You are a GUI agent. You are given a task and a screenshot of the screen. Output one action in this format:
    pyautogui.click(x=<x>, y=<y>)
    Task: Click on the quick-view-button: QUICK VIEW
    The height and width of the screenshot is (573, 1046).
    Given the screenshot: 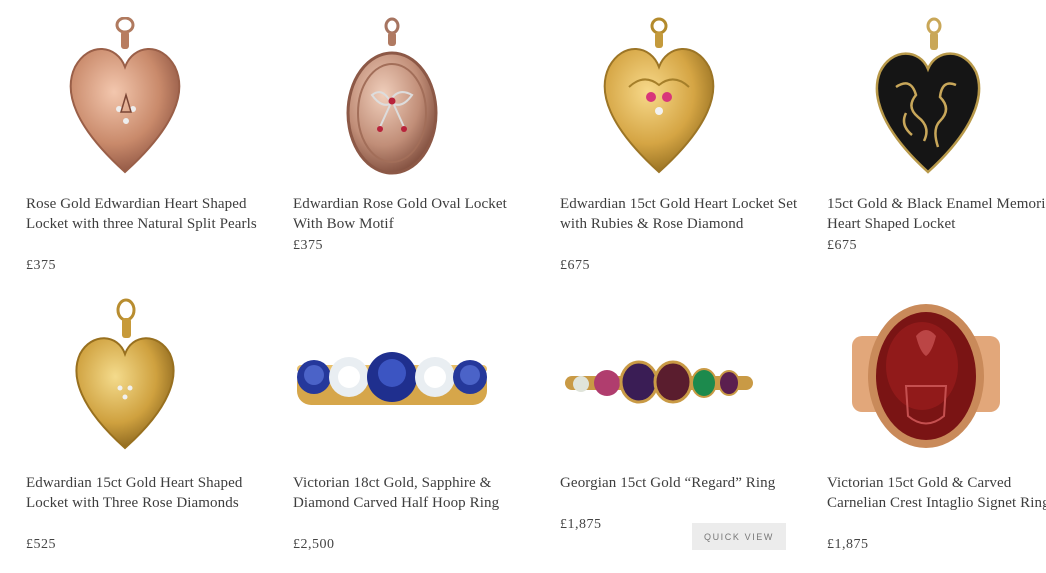 What is the action you would take?
    pyautogui.click(x=739, y=536)
    